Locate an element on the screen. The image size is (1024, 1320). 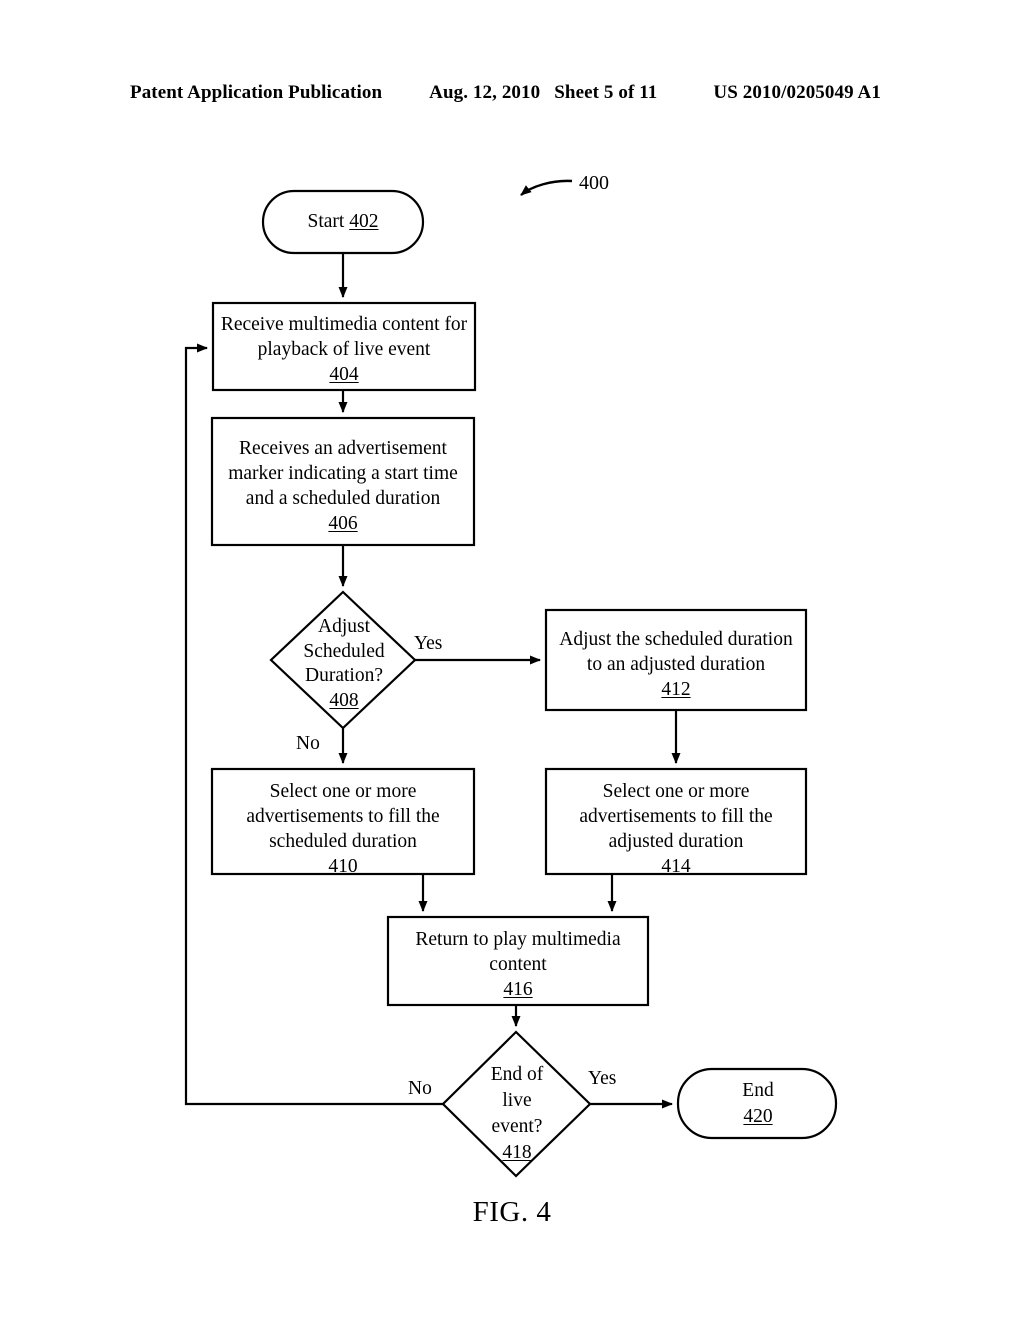
edge-label-no-418: No is located at coordinates (420, 1088).